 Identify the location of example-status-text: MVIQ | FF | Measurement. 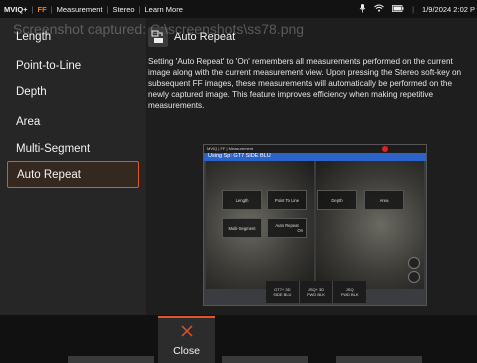
(230, 148).